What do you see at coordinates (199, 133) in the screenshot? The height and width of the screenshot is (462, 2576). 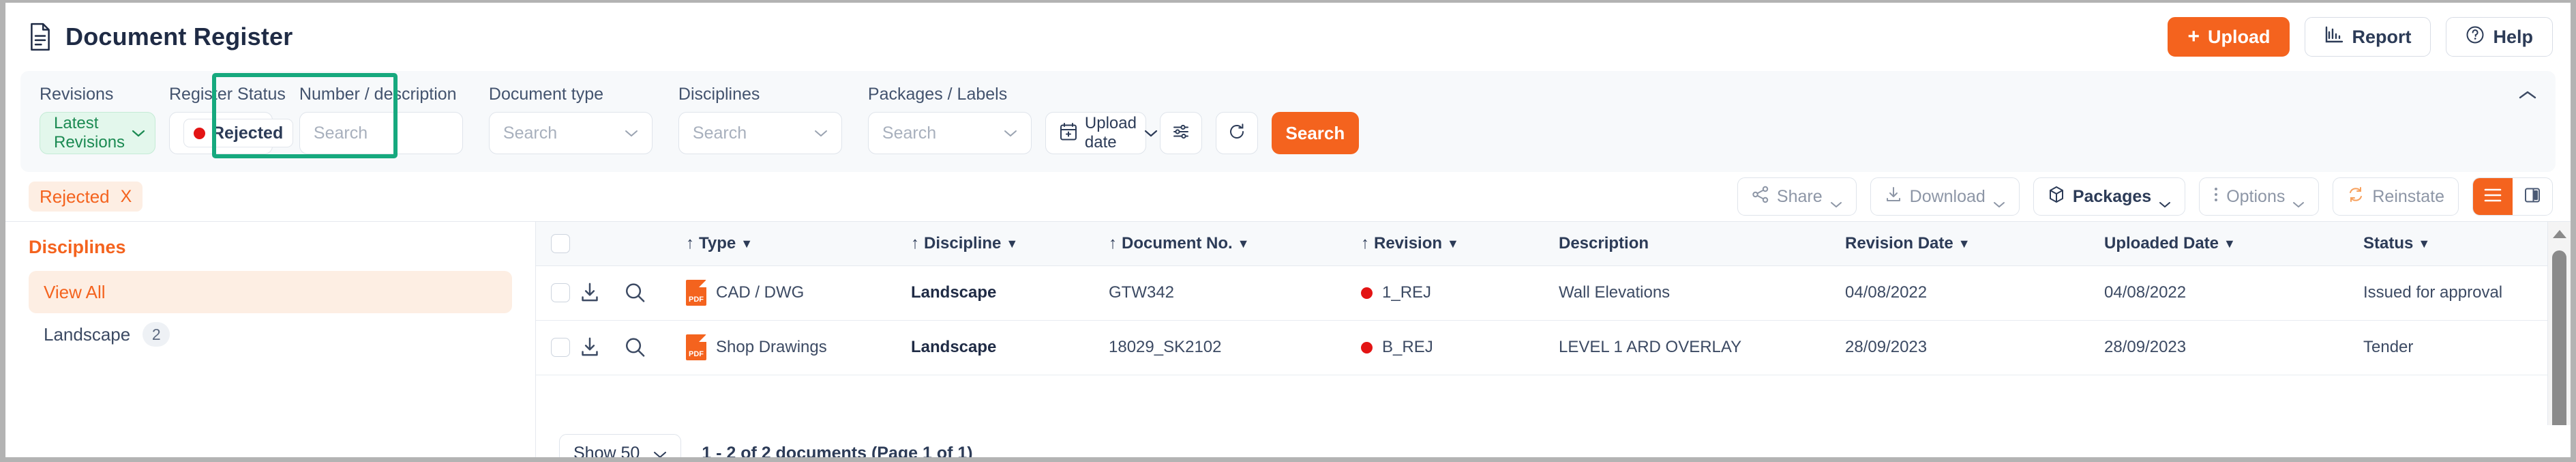 I see `status-dot-icon` at bounding box center [199, 133].